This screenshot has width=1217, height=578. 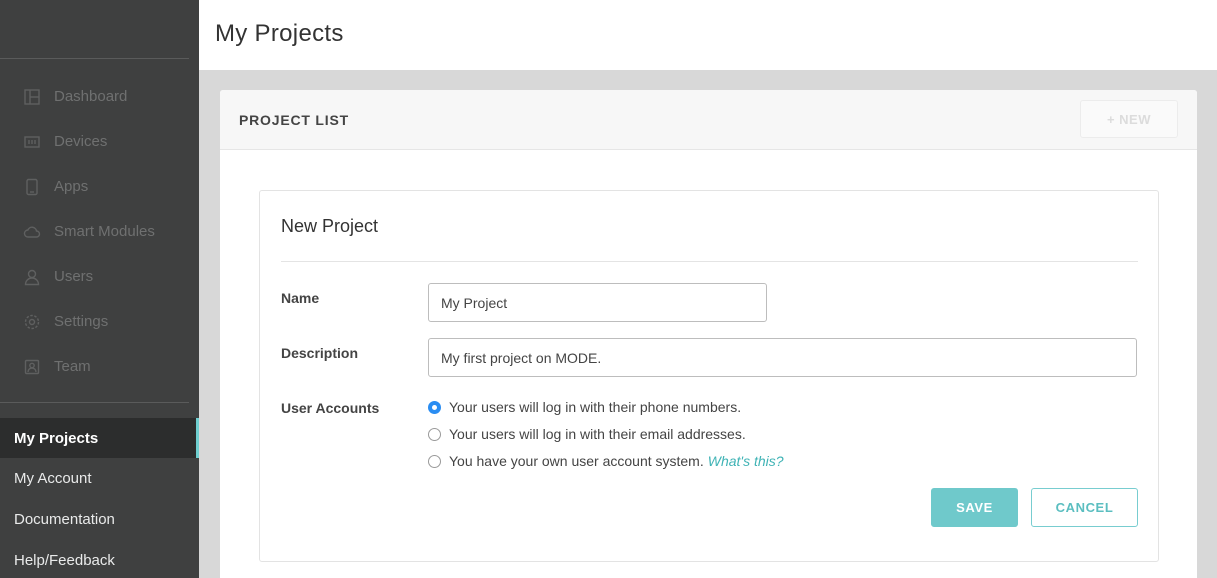 What do you see at coordinates (782, 357) in the screenshot?
I see `description-input` at bounding box center [782, 357].